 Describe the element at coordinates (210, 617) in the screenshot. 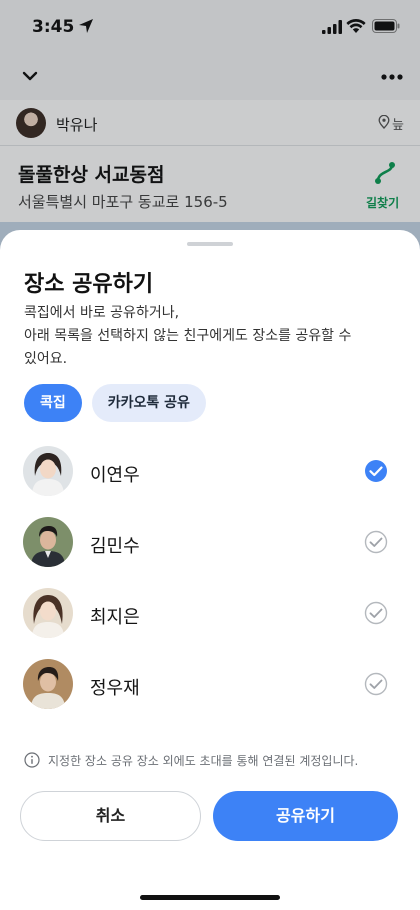

I see `friend-row: 최지은` at that location.